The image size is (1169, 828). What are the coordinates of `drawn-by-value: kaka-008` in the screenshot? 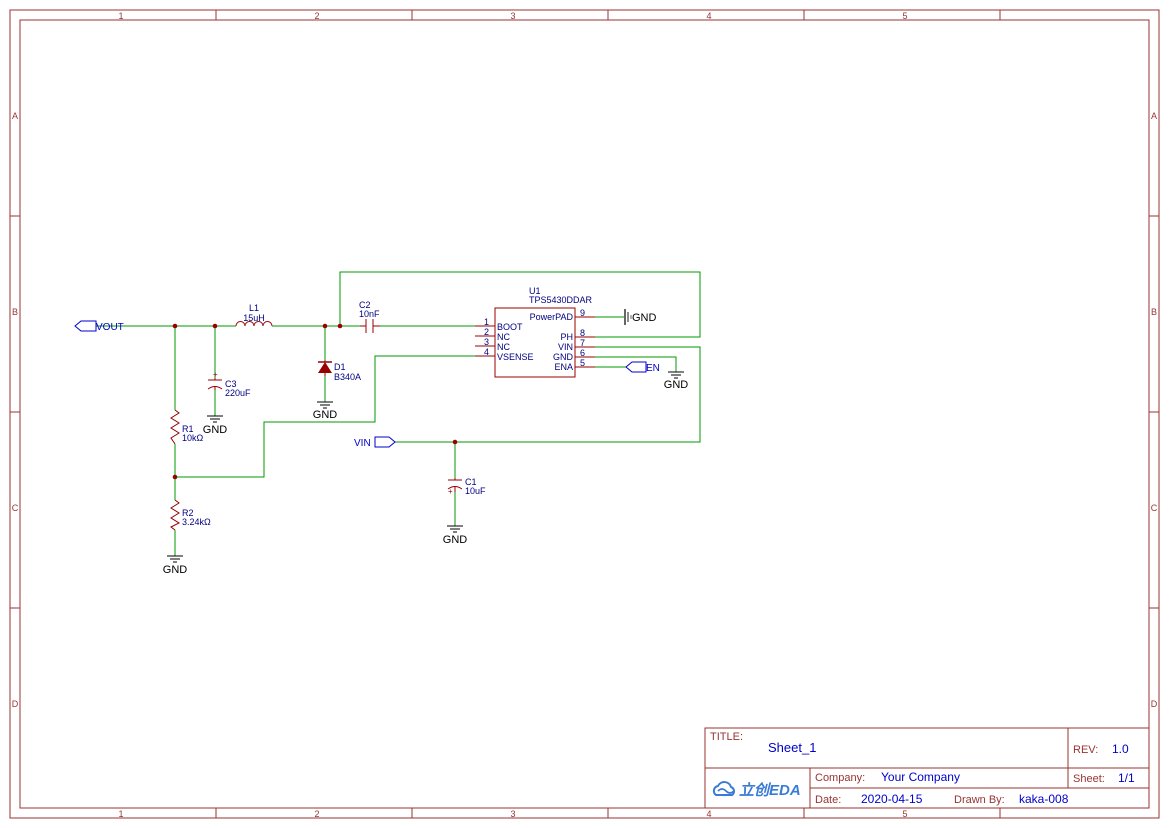 It's located at (1044, 799).